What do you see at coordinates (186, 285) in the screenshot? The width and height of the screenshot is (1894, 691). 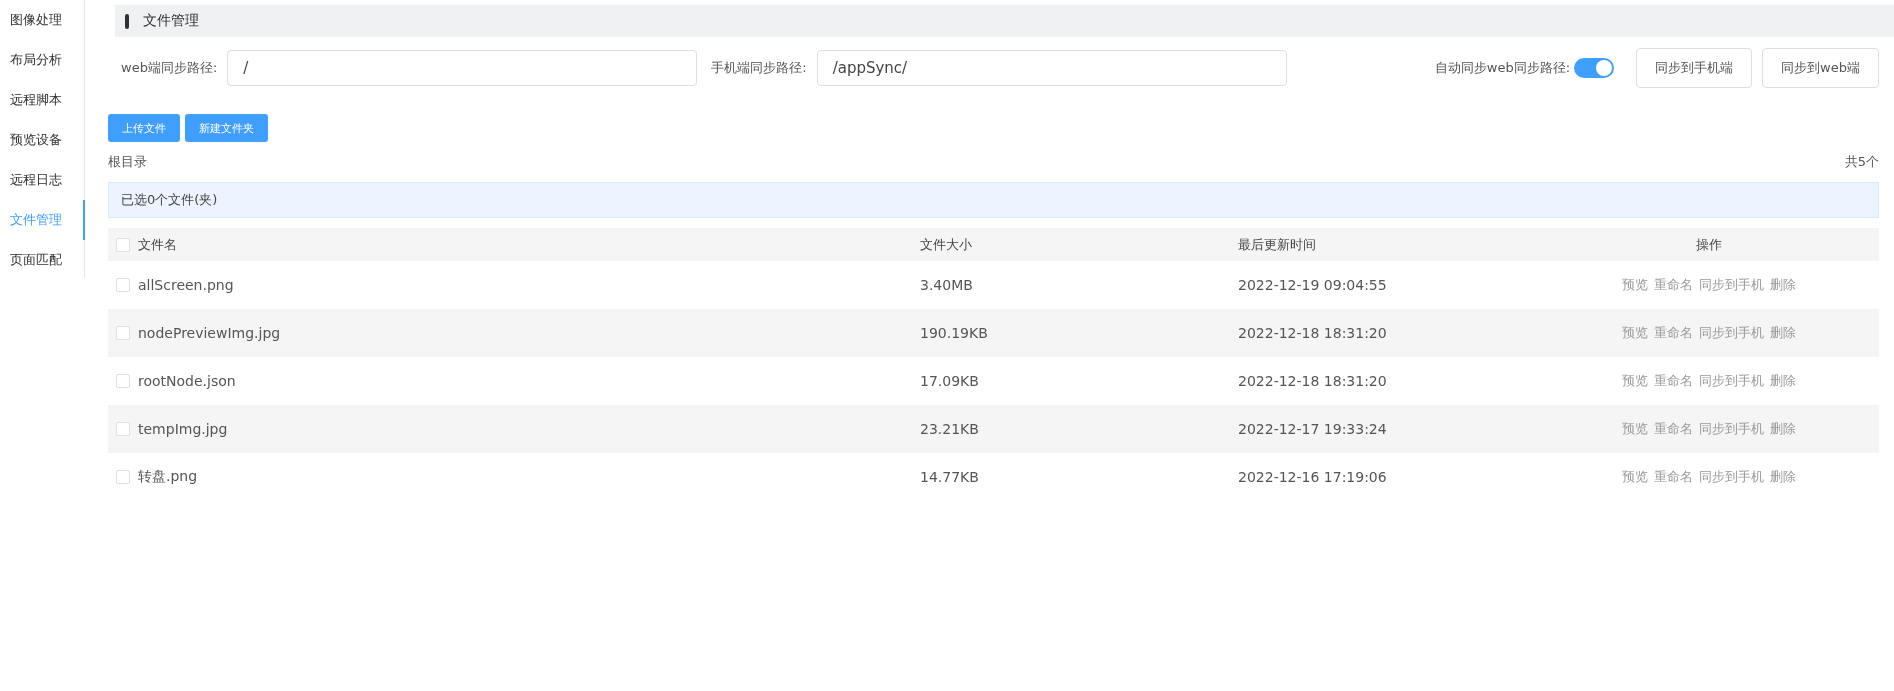 I see `file-name: allScreen.png` at bounding box center [186, 285].